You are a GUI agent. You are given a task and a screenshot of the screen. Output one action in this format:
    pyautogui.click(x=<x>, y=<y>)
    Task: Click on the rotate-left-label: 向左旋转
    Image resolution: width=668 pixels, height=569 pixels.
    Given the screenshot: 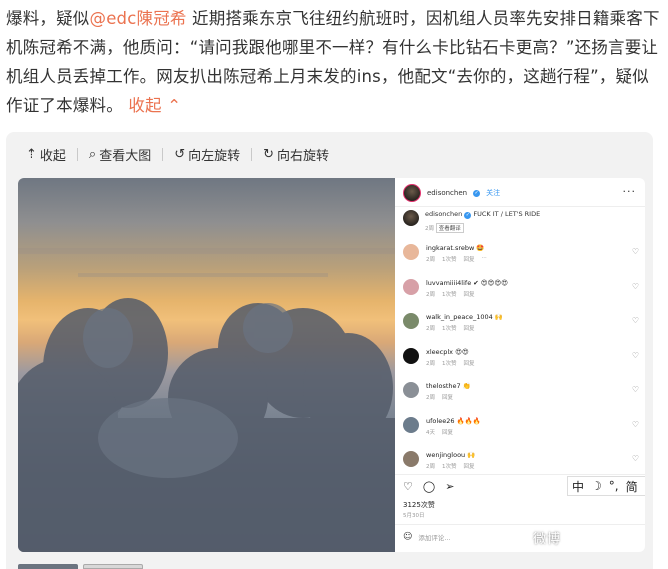 What is the action you would take?
    pyautogui.click(x=214, y=156)
    